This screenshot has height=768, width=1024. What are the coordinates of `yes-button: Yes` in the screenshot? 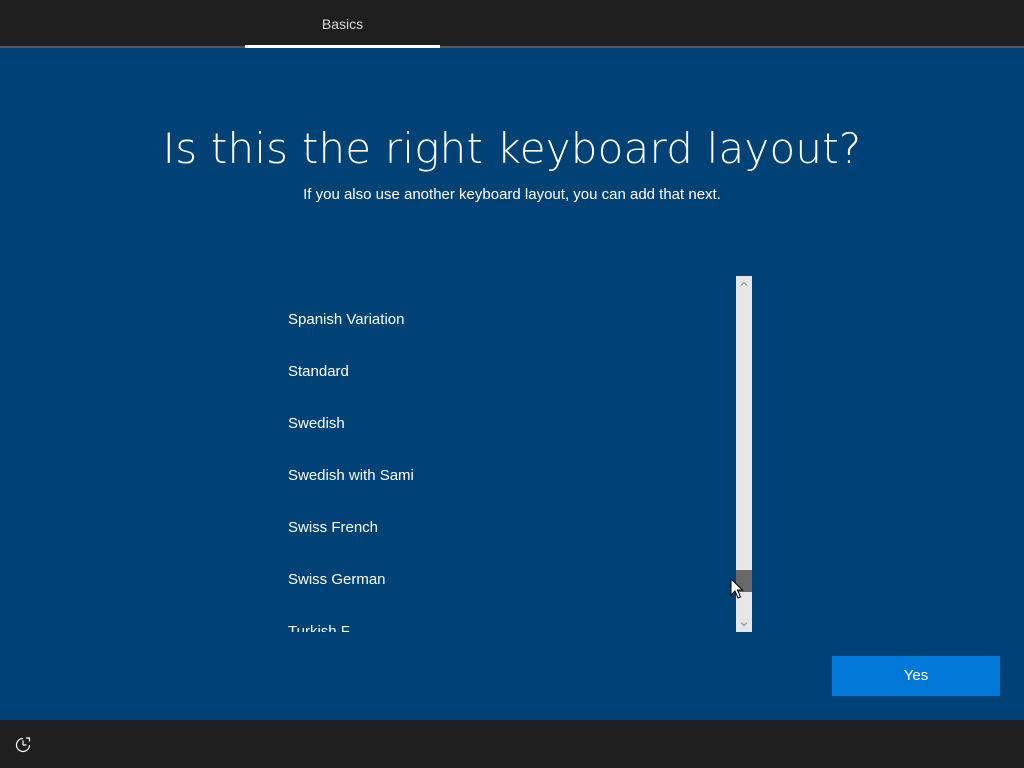 It's located at (916, 676).